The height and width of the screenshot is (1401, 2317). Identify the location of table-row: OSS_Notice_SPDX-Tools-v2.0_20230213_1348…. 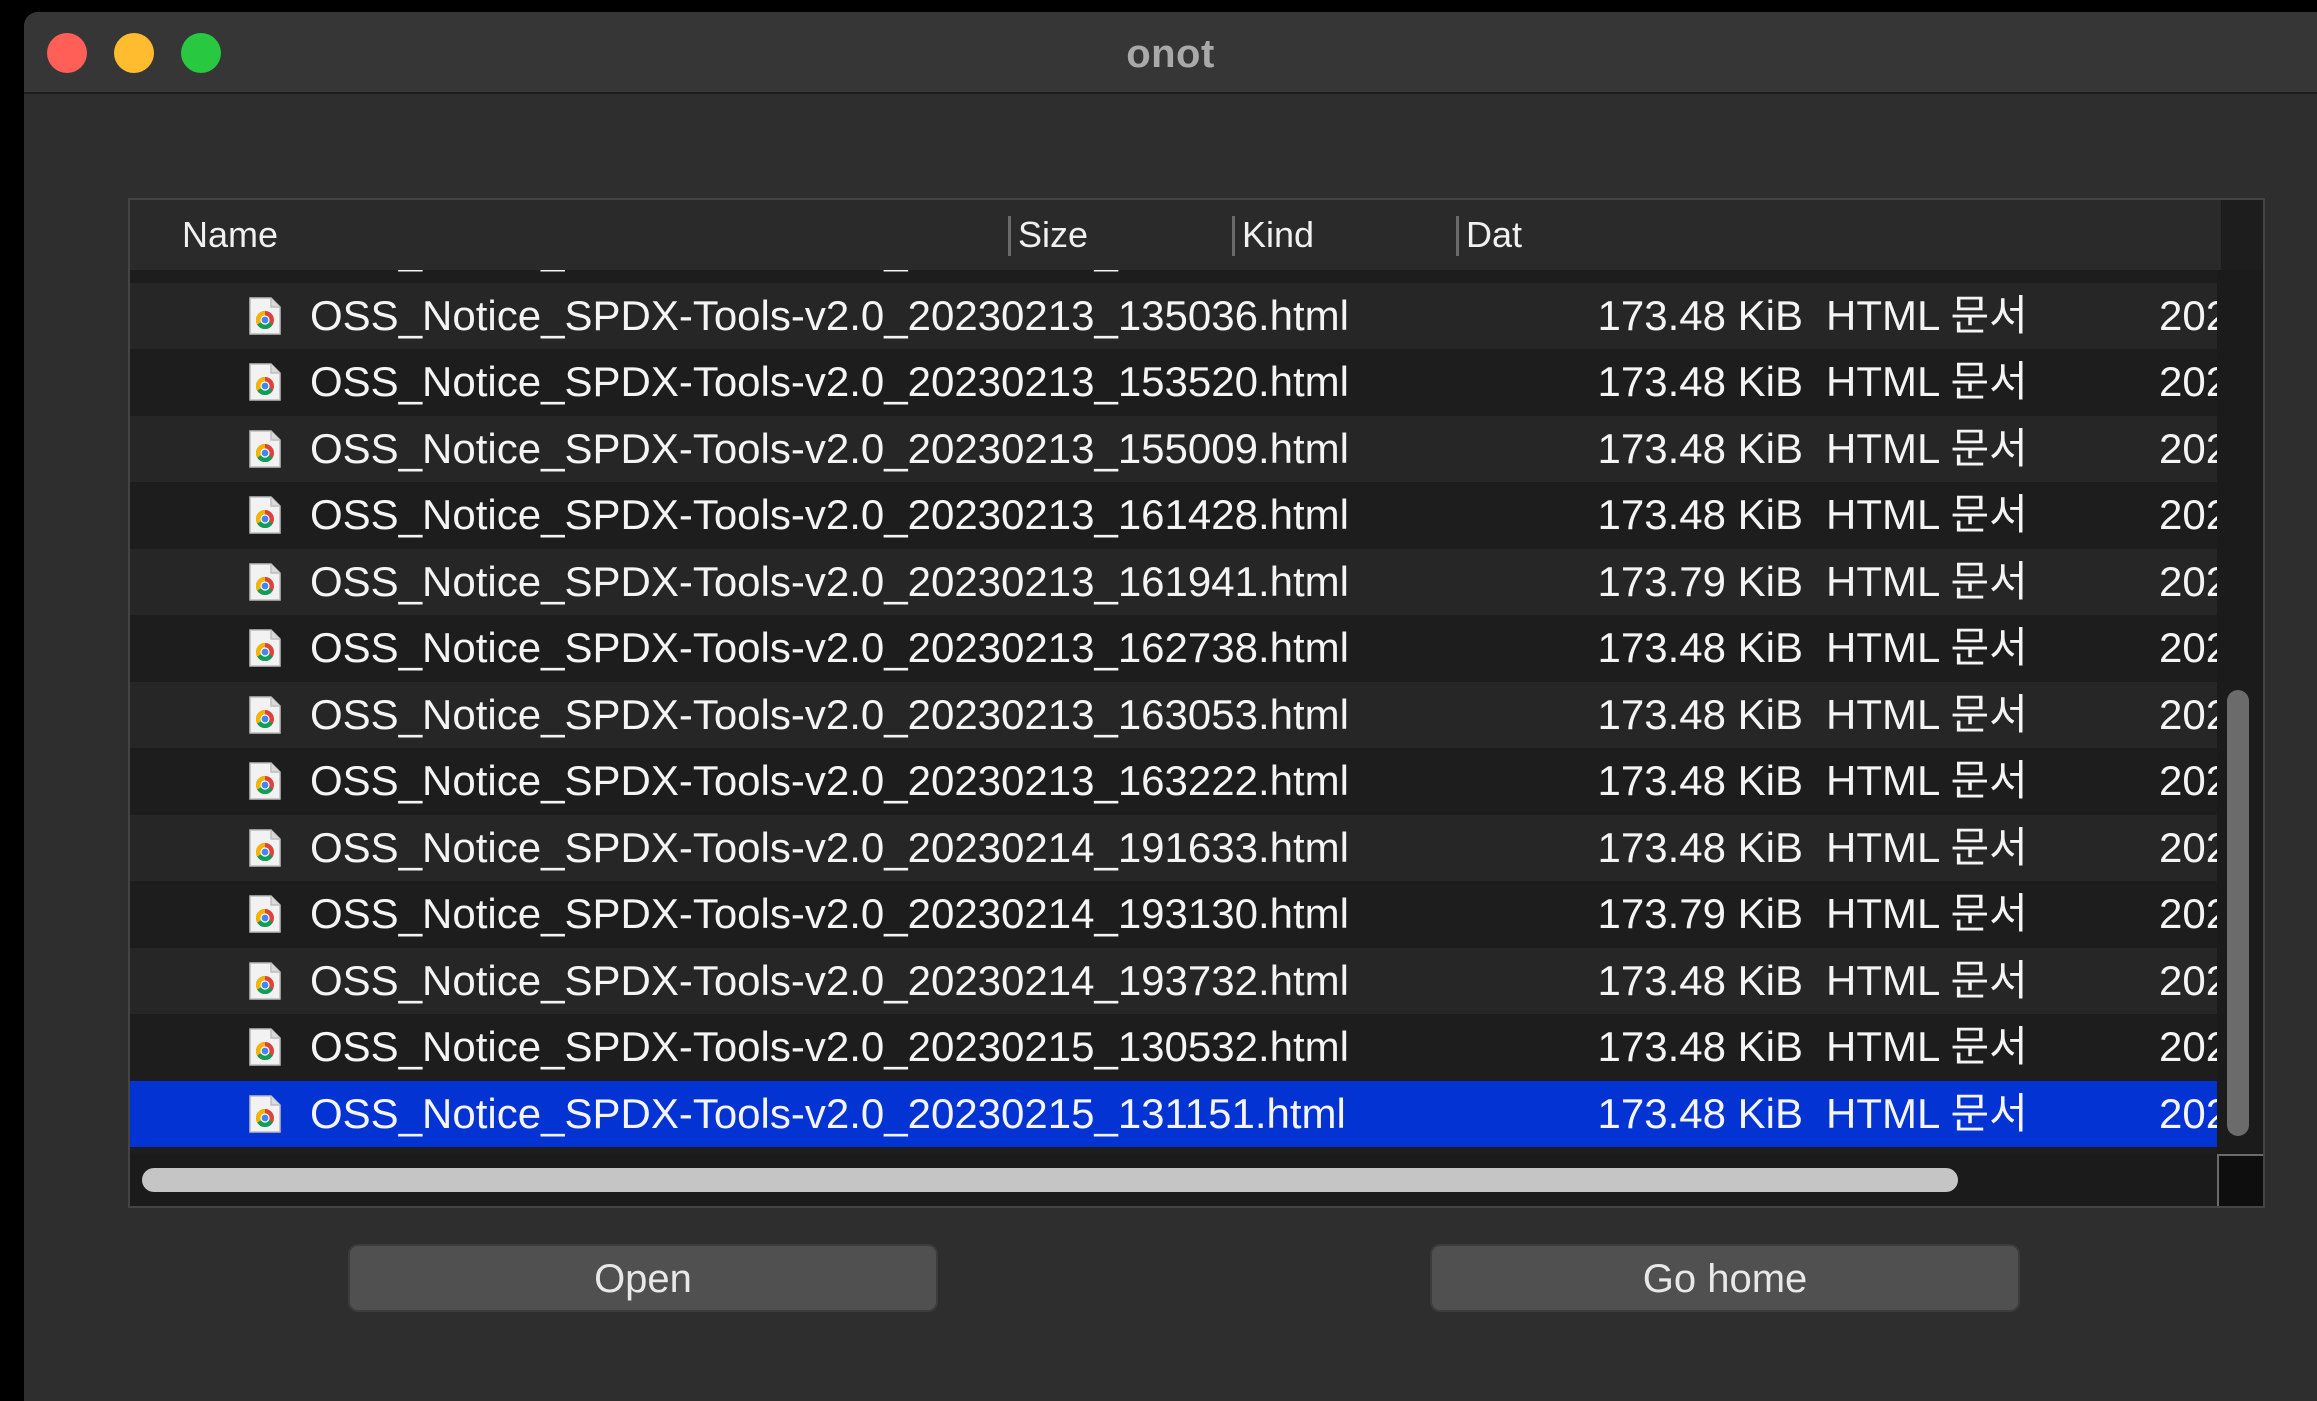
(1175, 276).